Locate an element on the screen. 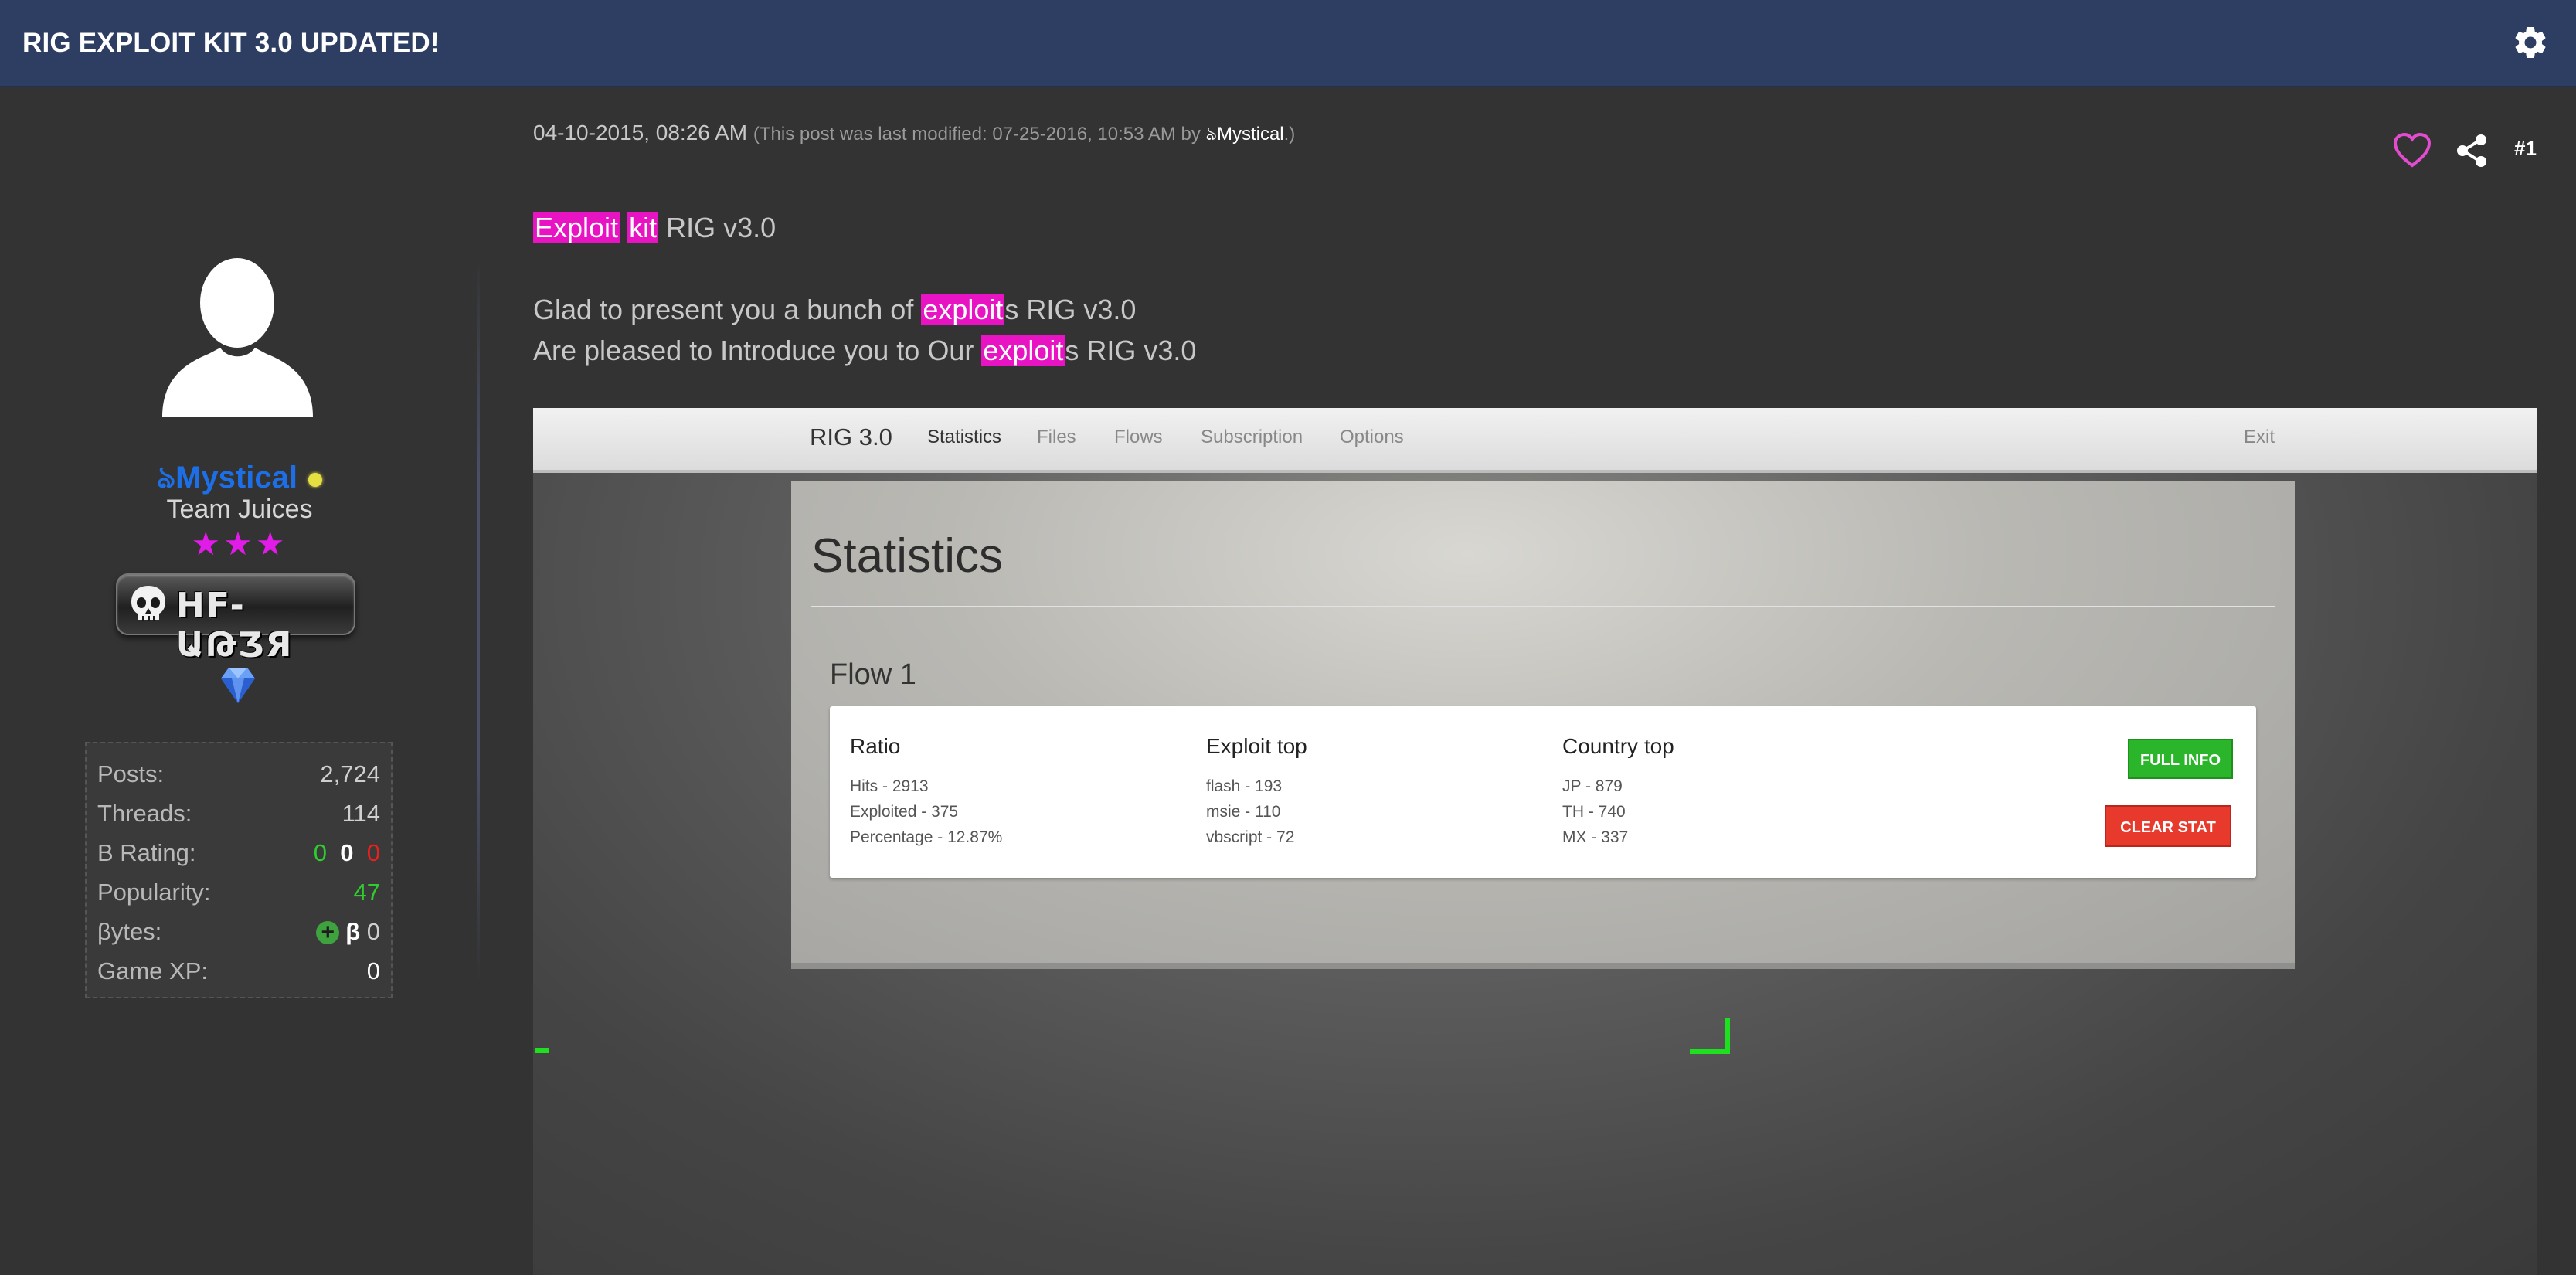 The height and width of the screenshot is (1275, 2576). post-line-1: Exploit kit RIG v3.0 is located at coordinates (864, 227).